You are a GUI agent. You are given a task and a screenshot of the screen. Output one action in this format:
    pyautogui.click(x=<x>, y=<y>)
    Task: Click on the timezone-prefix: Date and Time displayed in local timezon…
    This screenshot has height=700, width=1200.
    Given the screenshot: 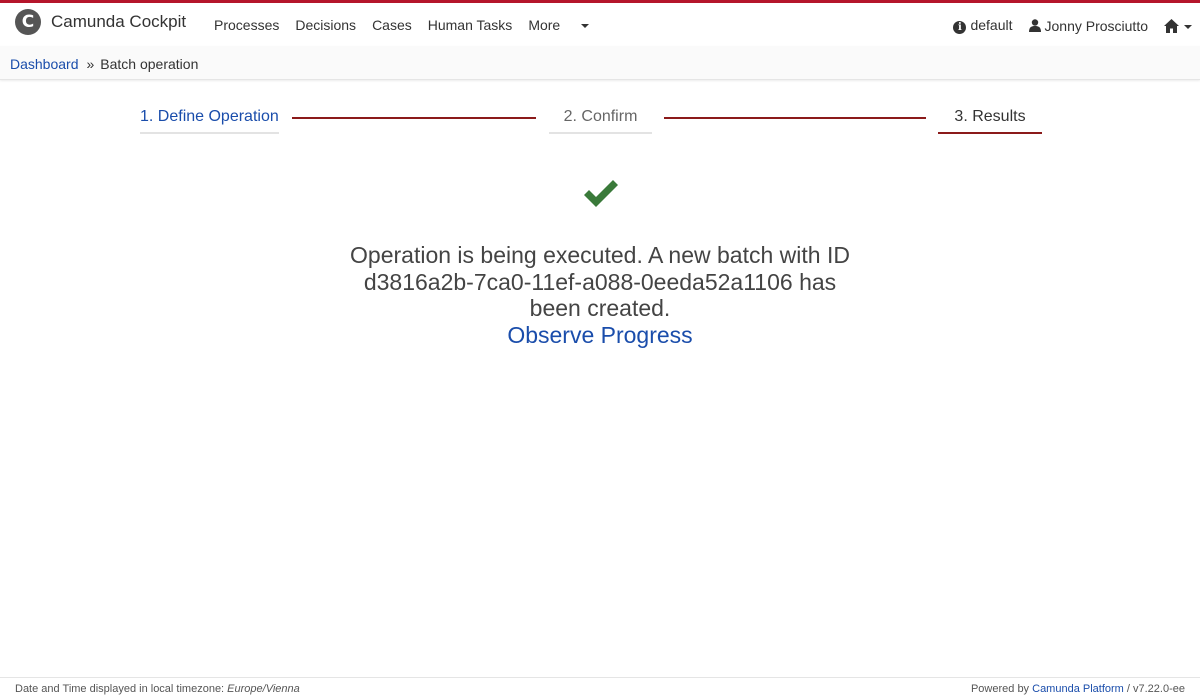 What is the action you would take?
    pyautogui.click(x=121, y=689)
    